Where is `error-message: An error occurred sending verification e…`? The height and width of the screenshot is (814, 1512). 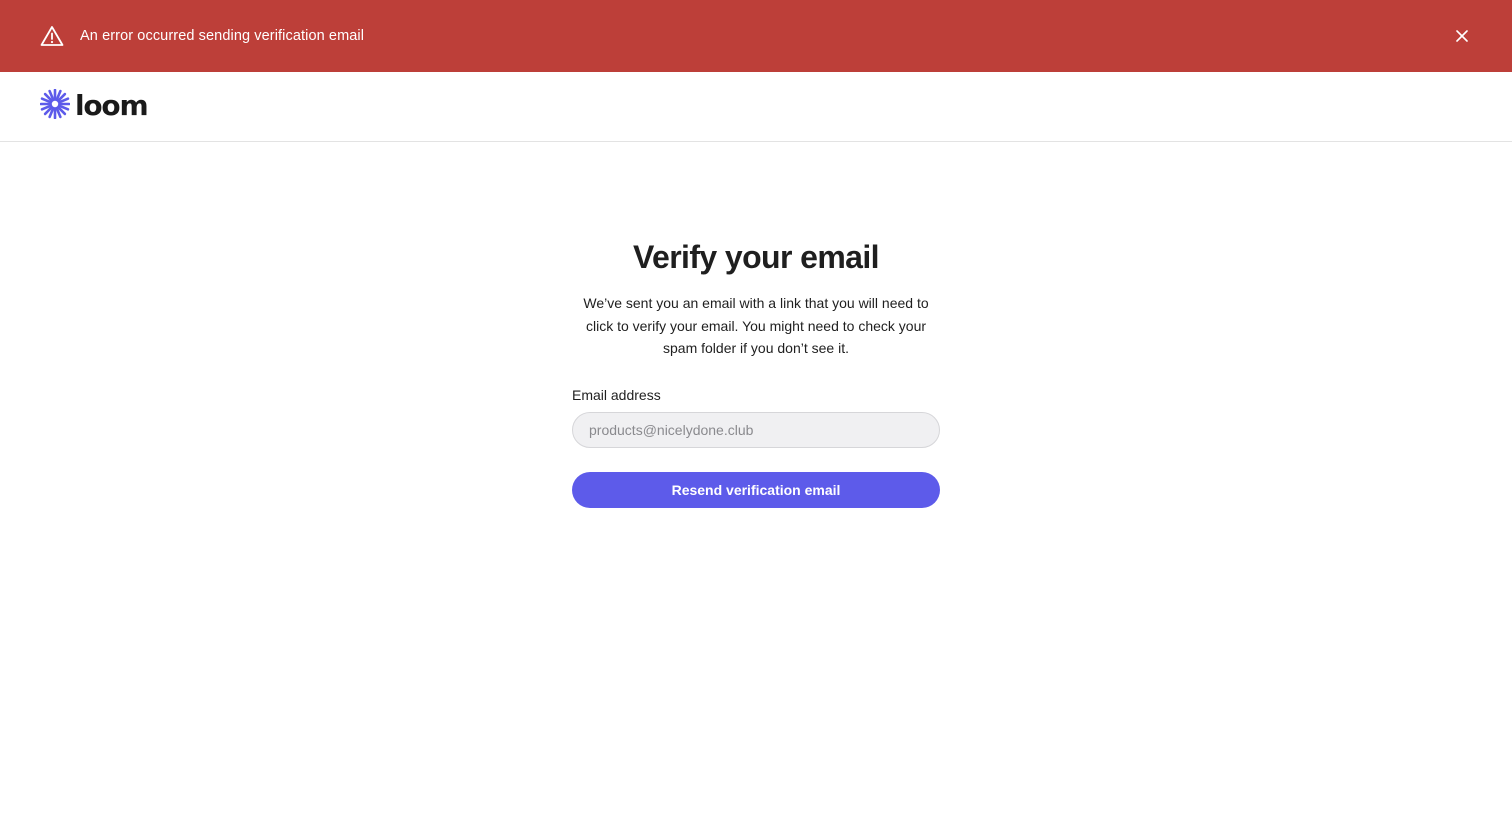
error-message: An error occurred sending verification e… is located at coordinates (222, 36).